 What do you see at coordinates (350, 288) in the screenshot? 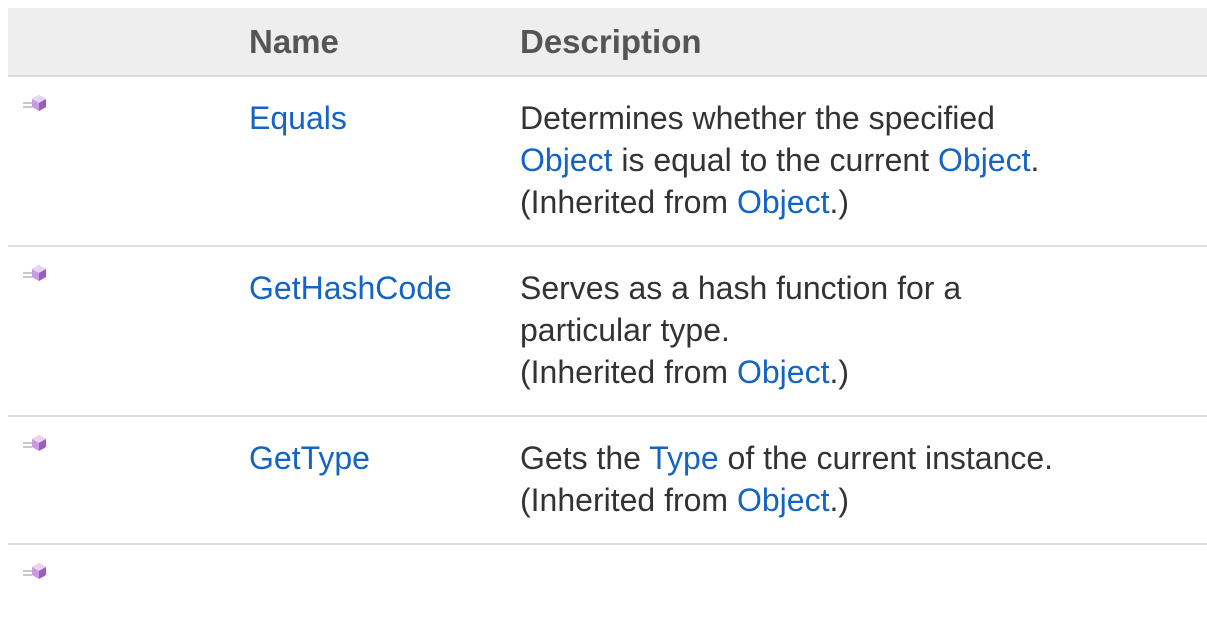
I see `method-link-gethashcode: GetHashCode` at bounding box center [350, 288].